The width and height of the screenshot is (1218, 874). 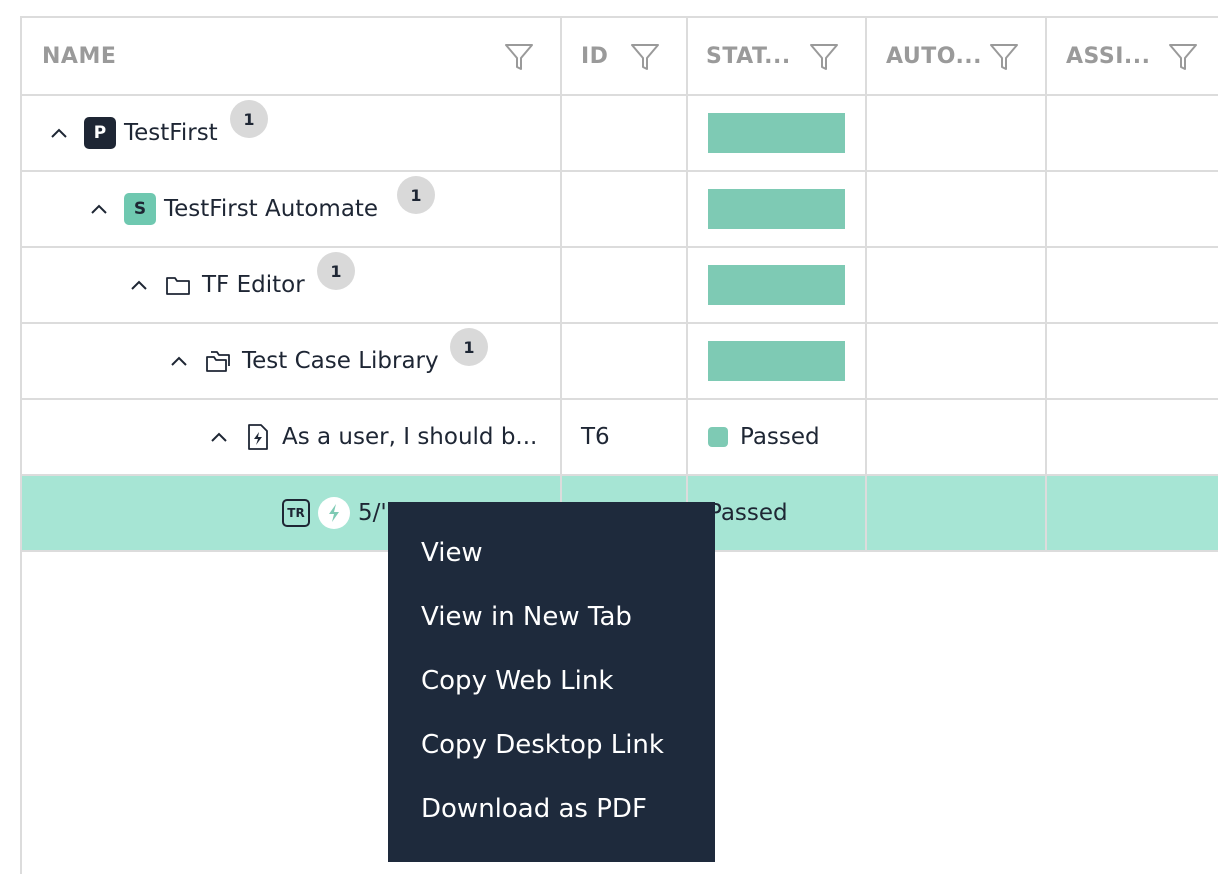 I want to click on column-header-label: NAME, so click(x=79, y=56).